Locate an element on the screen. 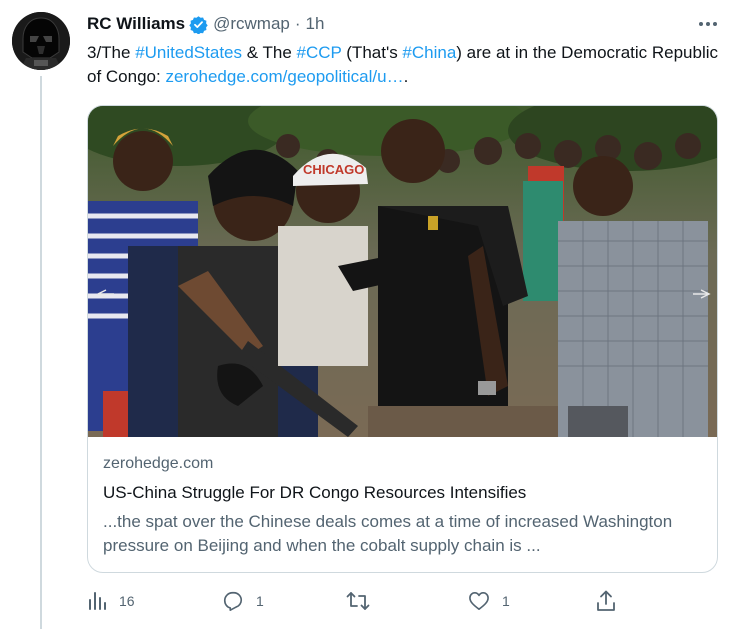  tweet-text-prefix: 3/The is located at coordinates (111, 52).